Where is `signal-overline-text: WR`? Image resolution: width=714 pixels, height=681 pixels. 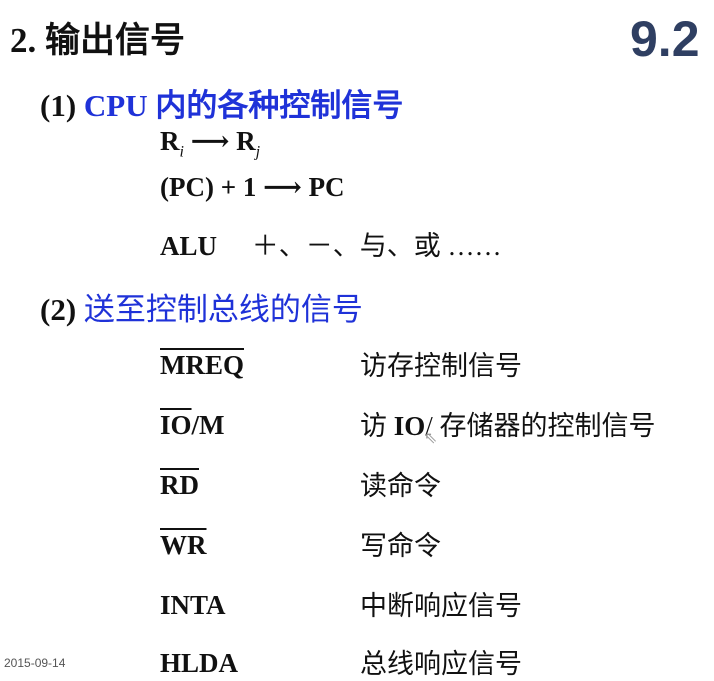
signal-overline-text: WR is located at coordinates (183, 545).